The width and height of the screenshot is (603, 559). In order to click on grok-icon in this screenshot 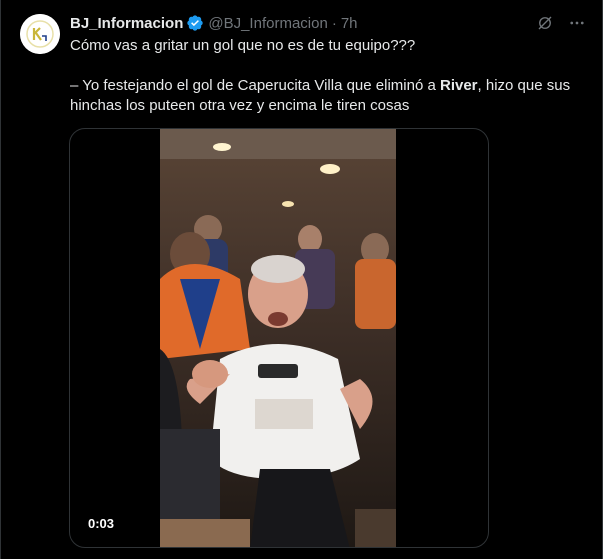, I will do `click(545, 23)`.